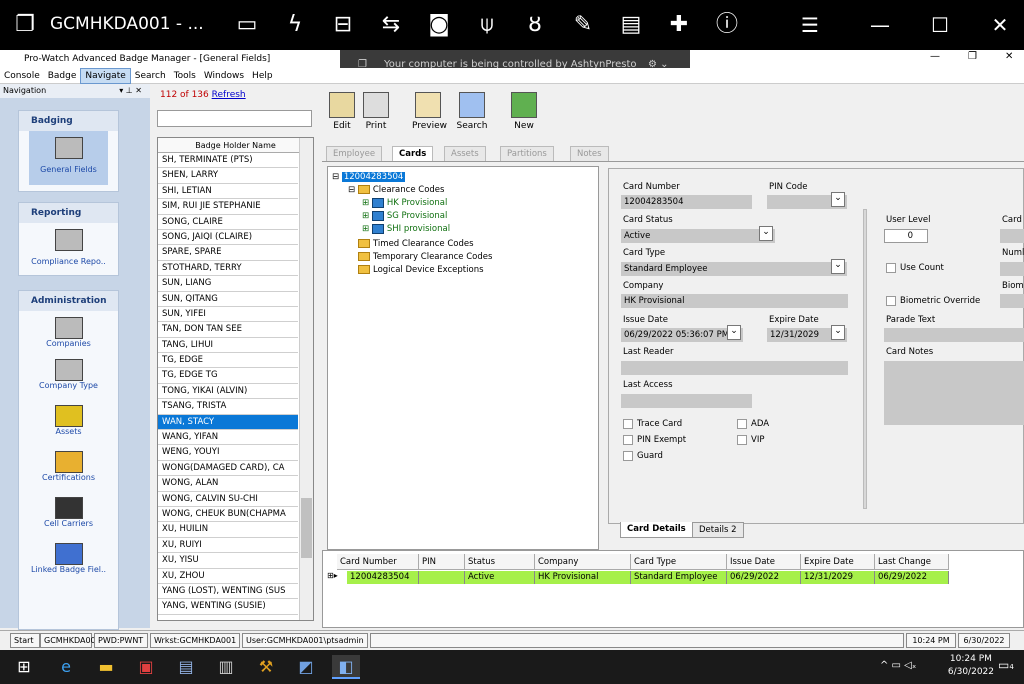 This screenshot has width=1024, height=684. I want to click on menu-windows: Windows, so click(224, 76).